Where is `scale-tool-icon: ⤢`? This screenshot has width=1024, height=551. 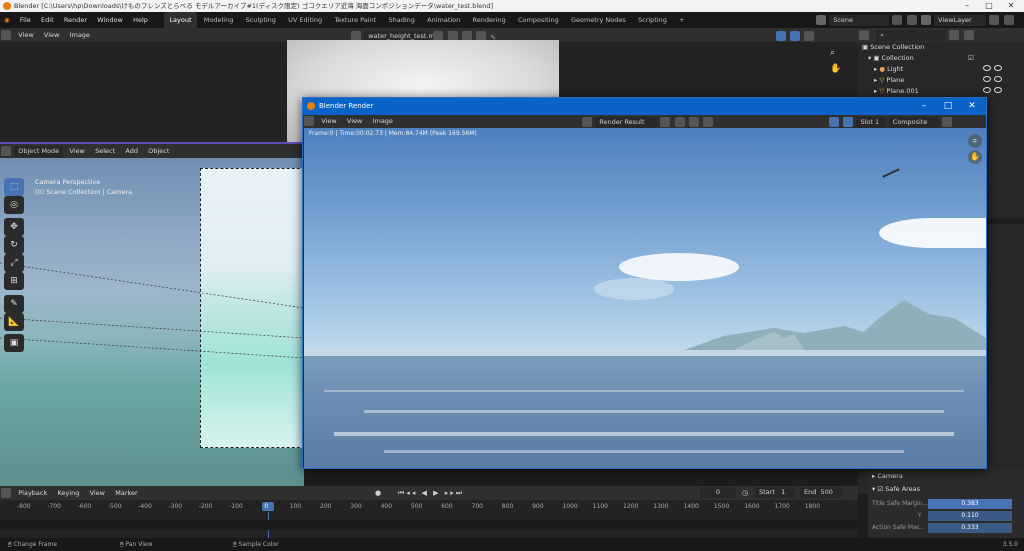 scale-tool-icon: ⤢ is located at coordinates (14, 263).